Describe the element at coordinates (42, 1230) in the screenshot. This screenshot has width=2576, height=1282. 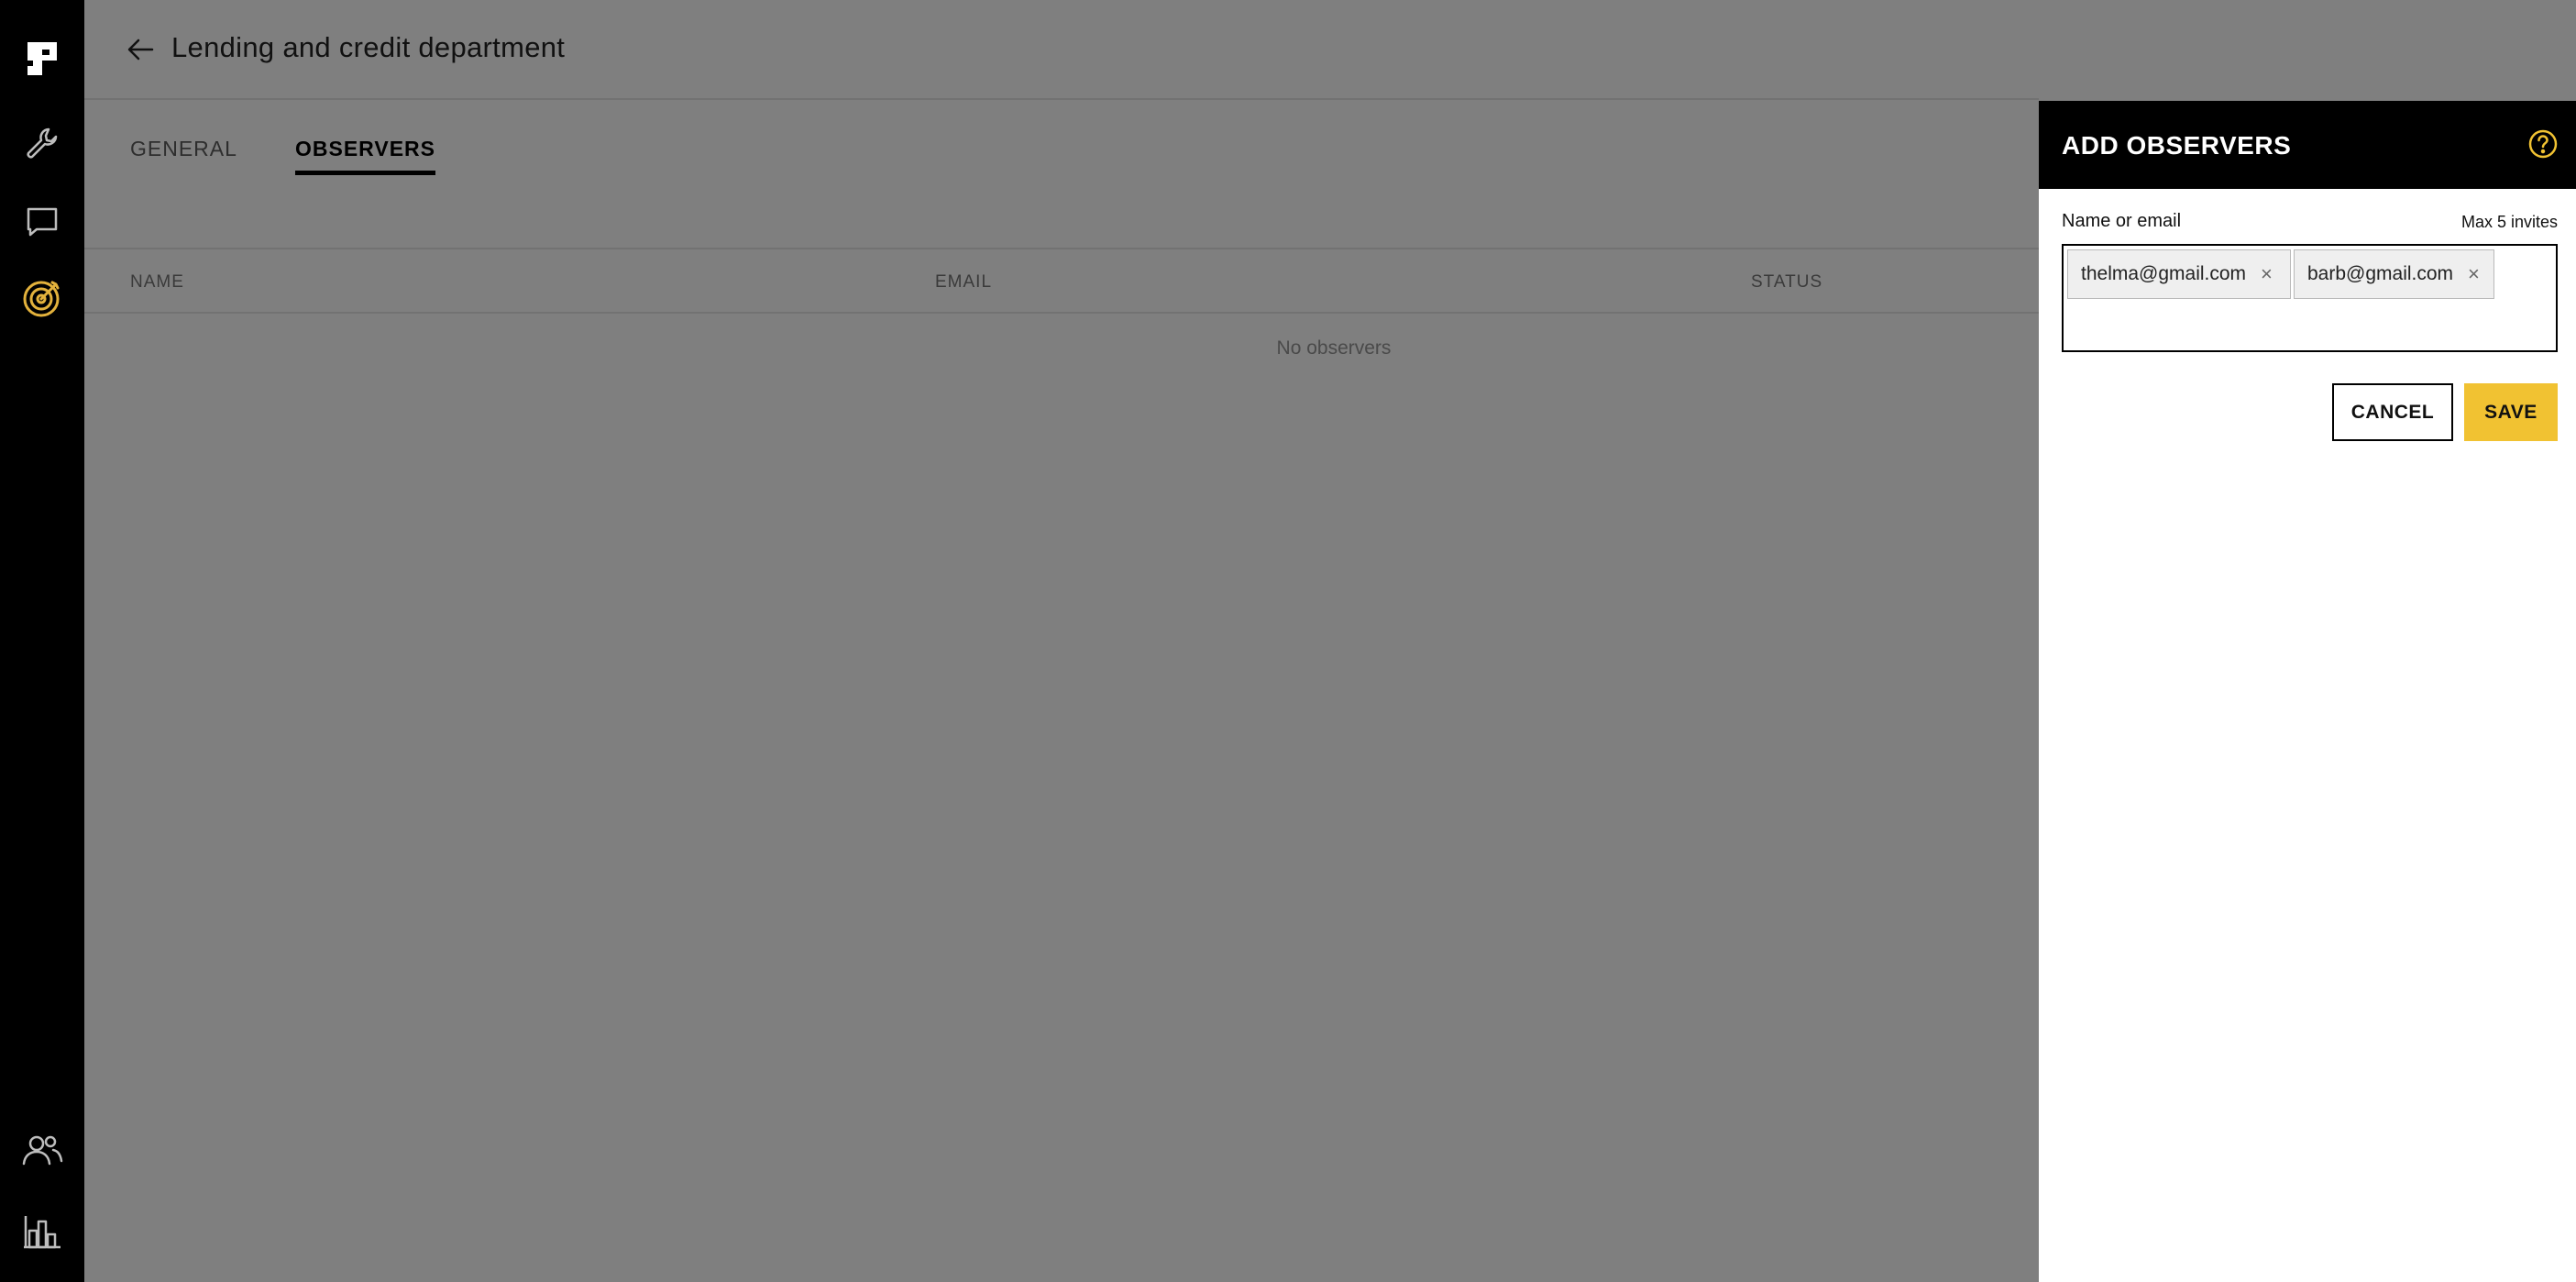
I see `bar-chart-icon` at that location.